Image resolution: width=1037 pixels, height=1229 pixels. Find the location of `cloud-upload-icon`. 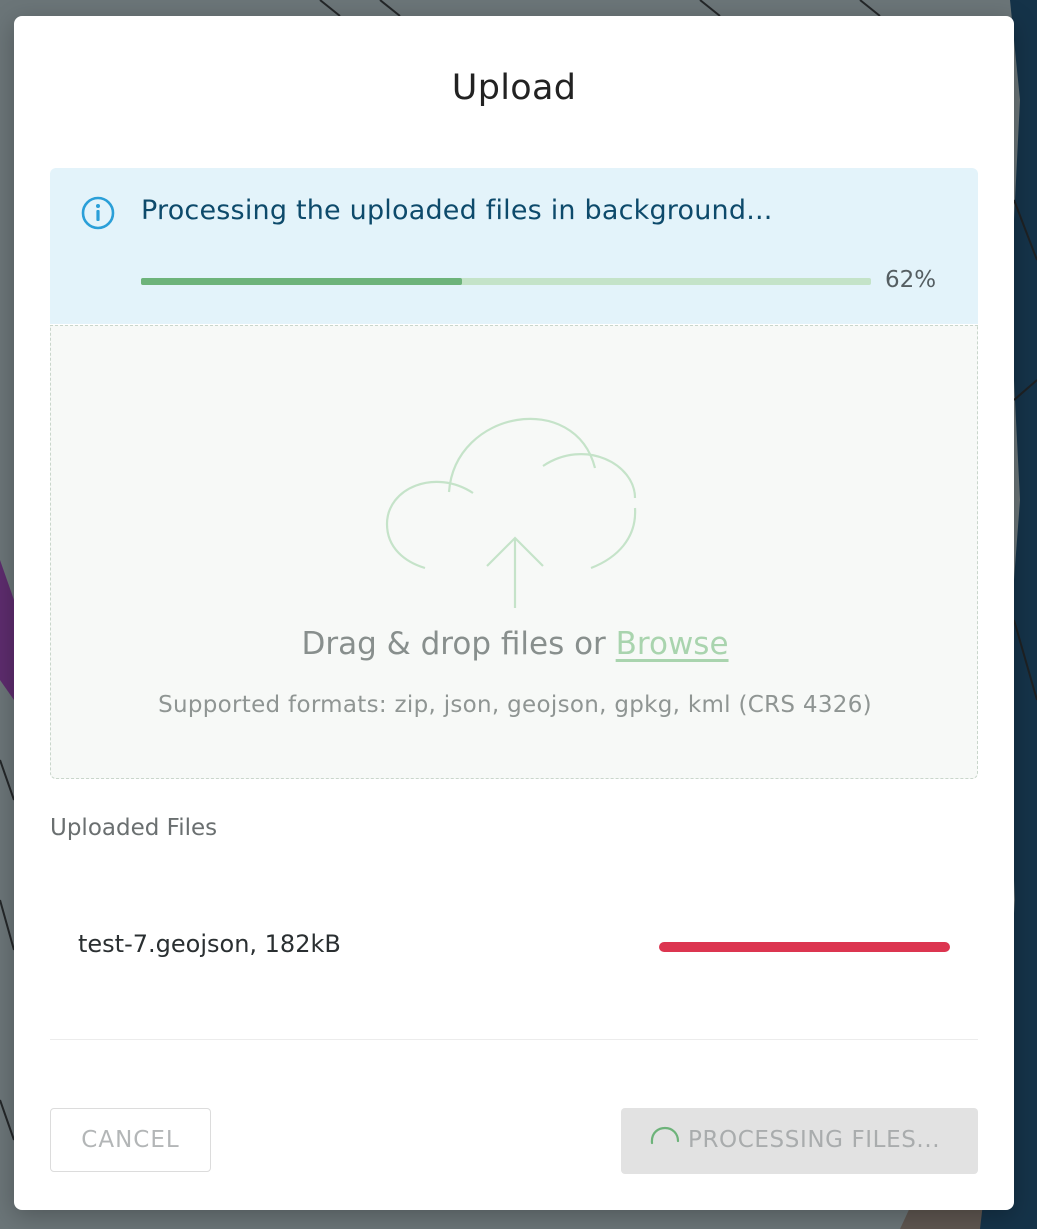

cloud-upload-icon is located at coordinates (511, 512).